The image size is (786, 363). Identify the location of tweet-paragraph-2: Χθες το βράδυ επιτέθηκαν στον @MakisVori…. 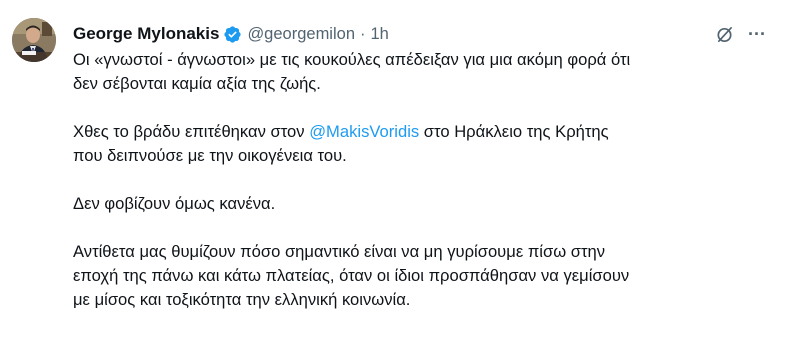
(413, 144).